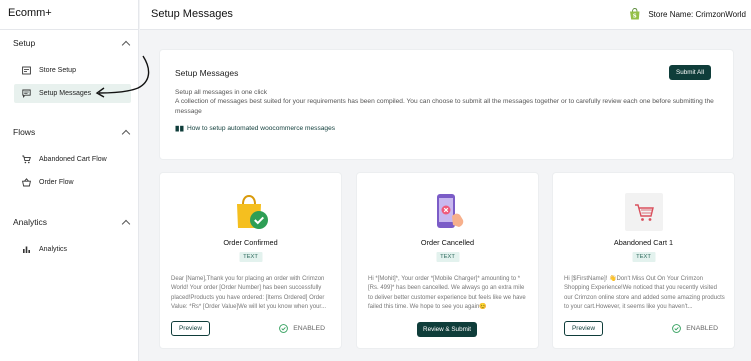  What do you see at coordinates (26, 249) in the screenshot?
I see `bar-chart-icon` at bounding box center [26, 249].